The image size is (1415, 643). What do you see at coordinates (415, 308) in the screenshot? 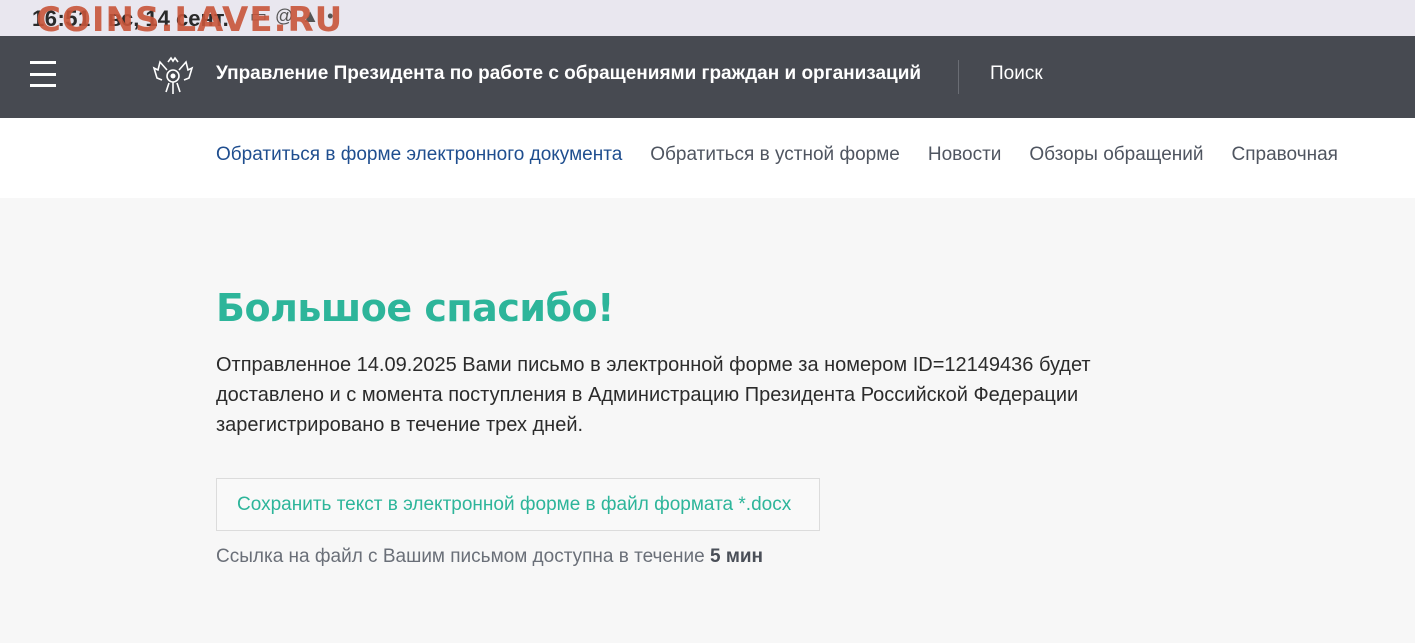
I see `page-title: Большое спасибо!` at bounding box center [415, 308].